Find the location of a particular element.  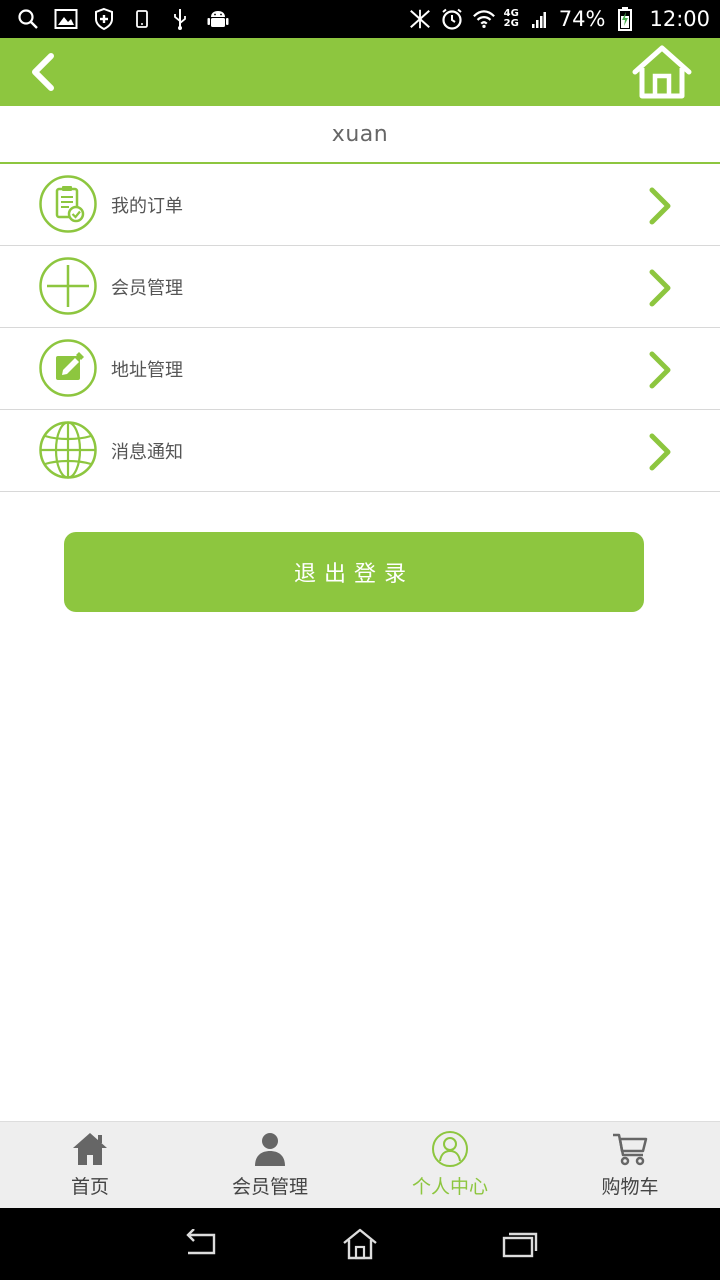

network-type: 4G 2G is located at coordinates (511, 19).